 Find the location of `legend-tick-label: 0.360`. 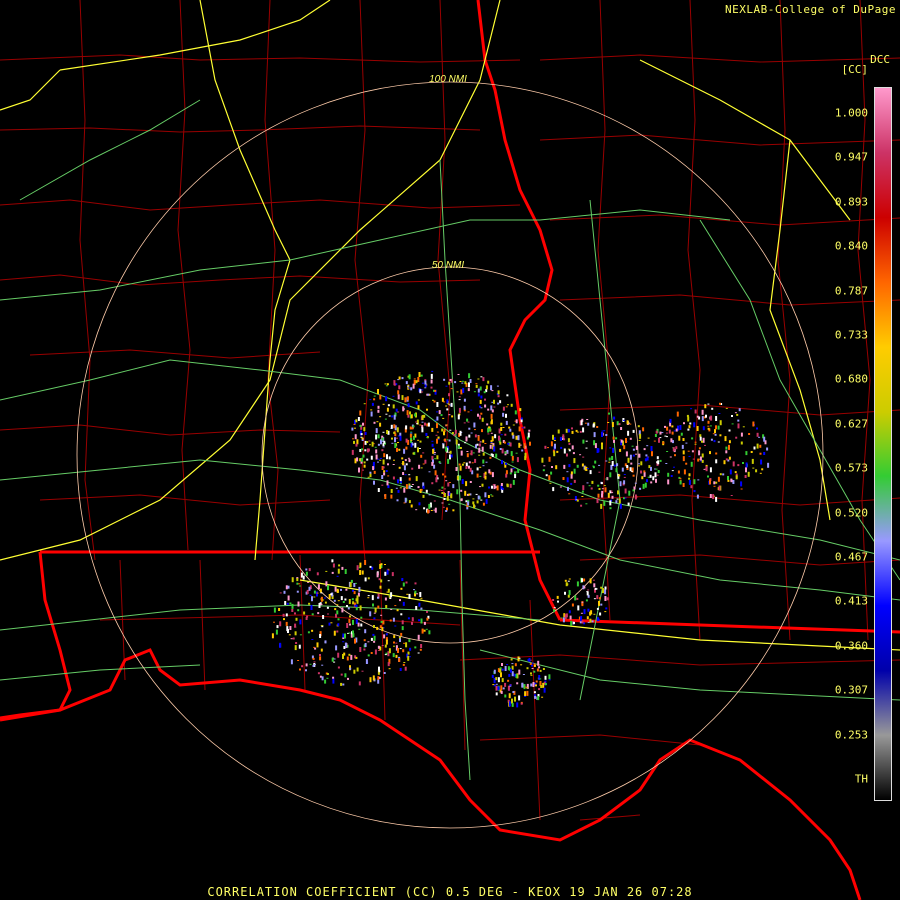

legend-tick-label: 0.360 is located at coordinates (851, 646).